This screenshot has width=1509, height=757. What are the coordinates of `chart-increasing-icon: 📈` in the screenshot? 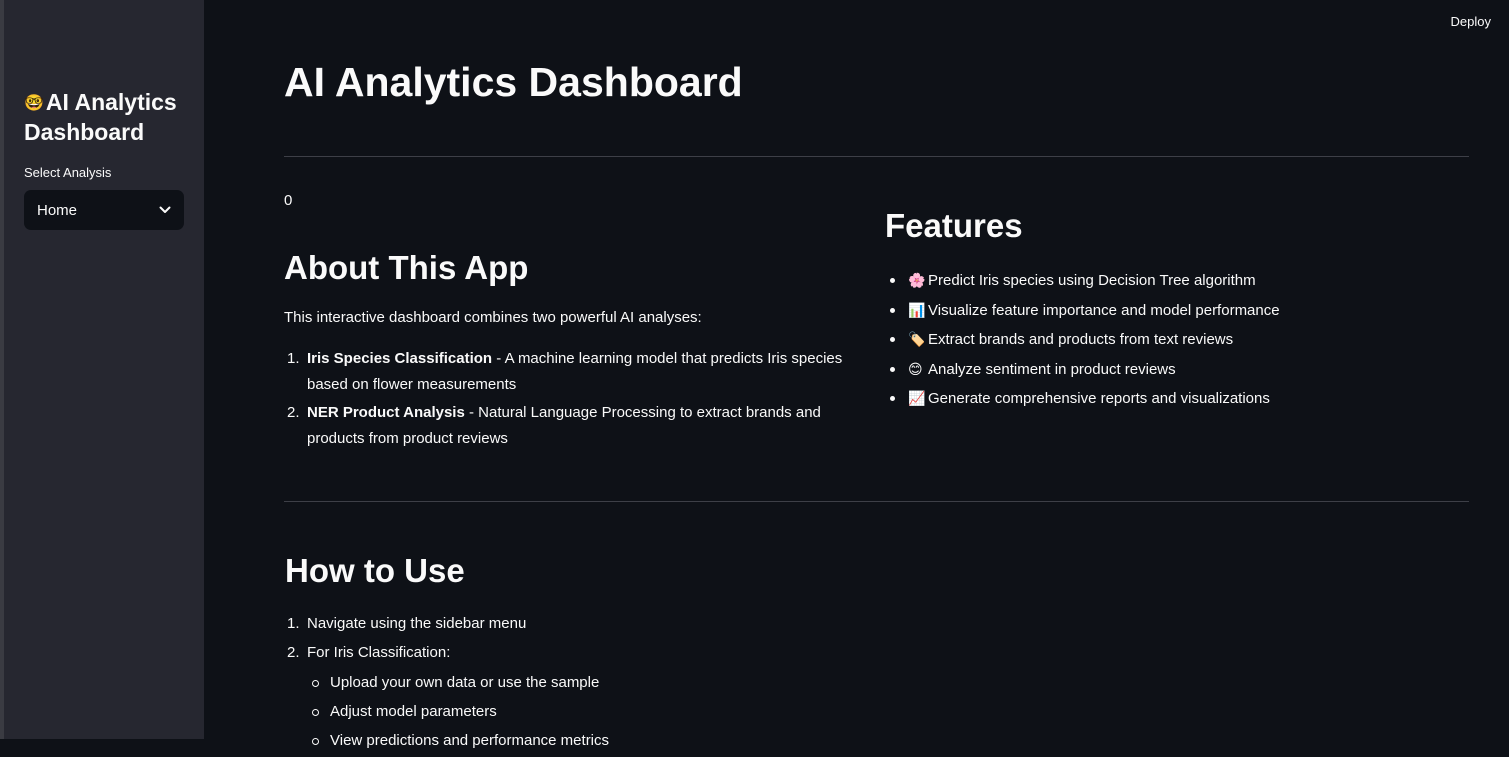 It's located at (917, 398).